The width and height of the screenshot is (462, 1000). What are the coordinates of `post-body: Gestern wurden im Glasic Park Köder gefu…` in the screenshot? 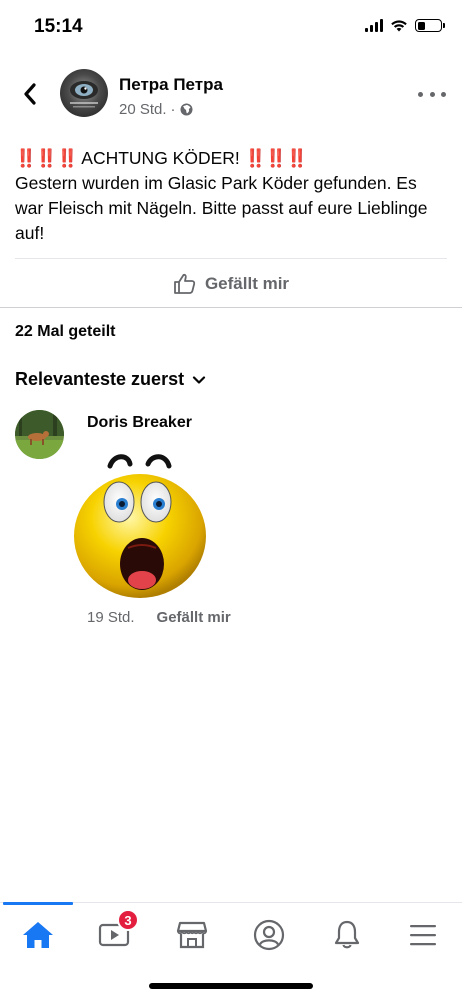 It's located at (221, 208).